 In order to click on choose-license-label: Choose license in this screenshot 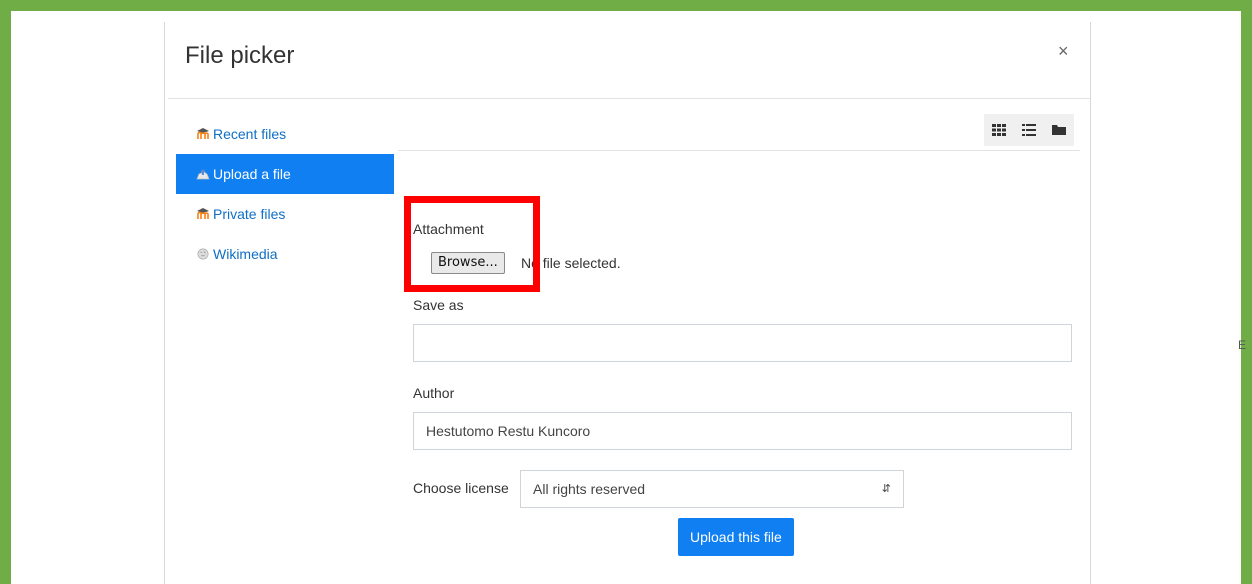, I will do `click(461, 488)`.